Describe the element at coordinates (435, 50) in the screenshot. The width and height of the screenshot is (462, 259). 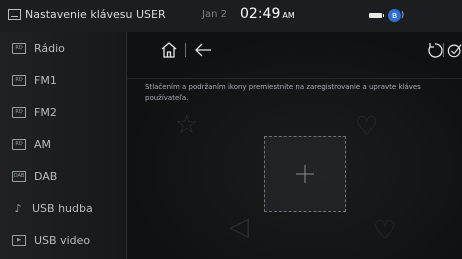
I see `reset-icon` at that location.